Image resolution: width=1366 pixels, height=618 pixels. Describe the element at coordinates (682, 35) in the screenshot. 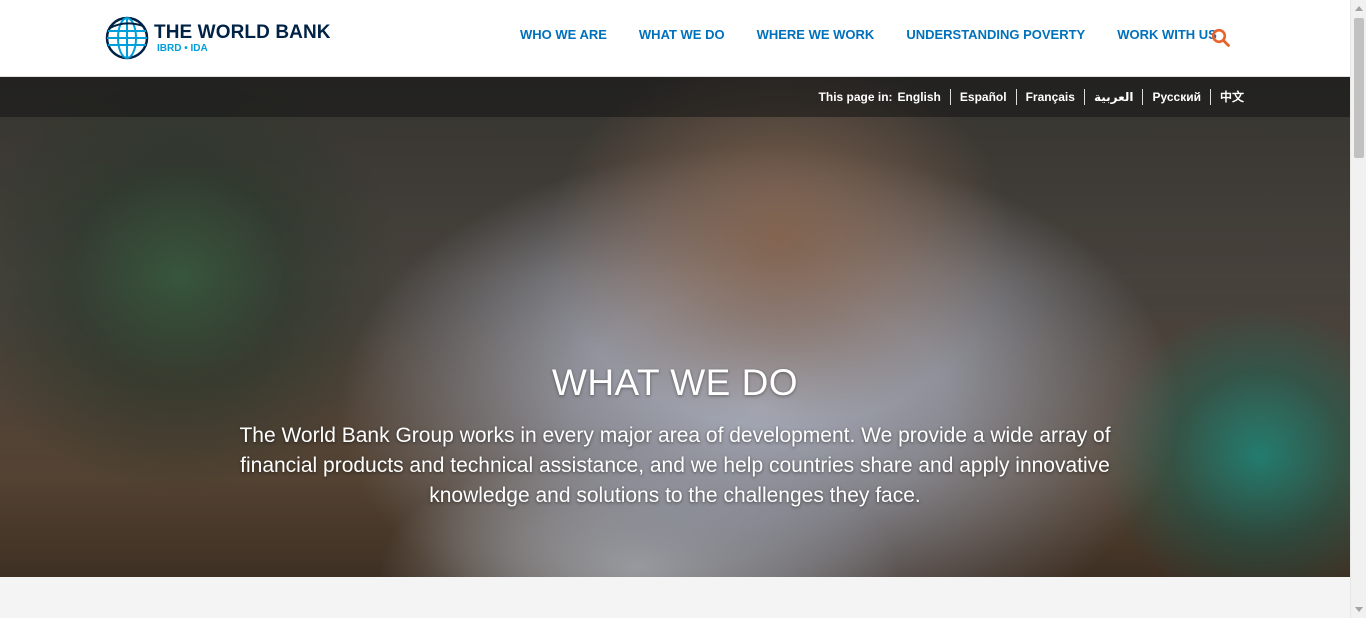

I see `nav-what-we-do: WHAT WE DO` at that location.